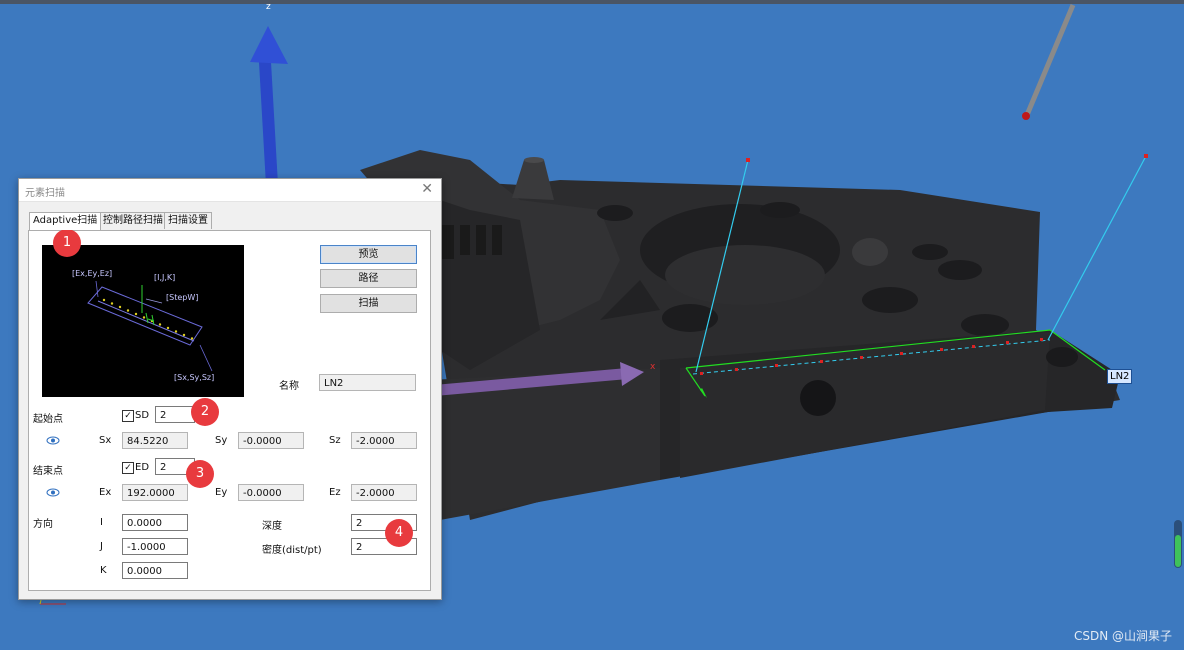  I want to click on k-label: K, so click(103, 570).